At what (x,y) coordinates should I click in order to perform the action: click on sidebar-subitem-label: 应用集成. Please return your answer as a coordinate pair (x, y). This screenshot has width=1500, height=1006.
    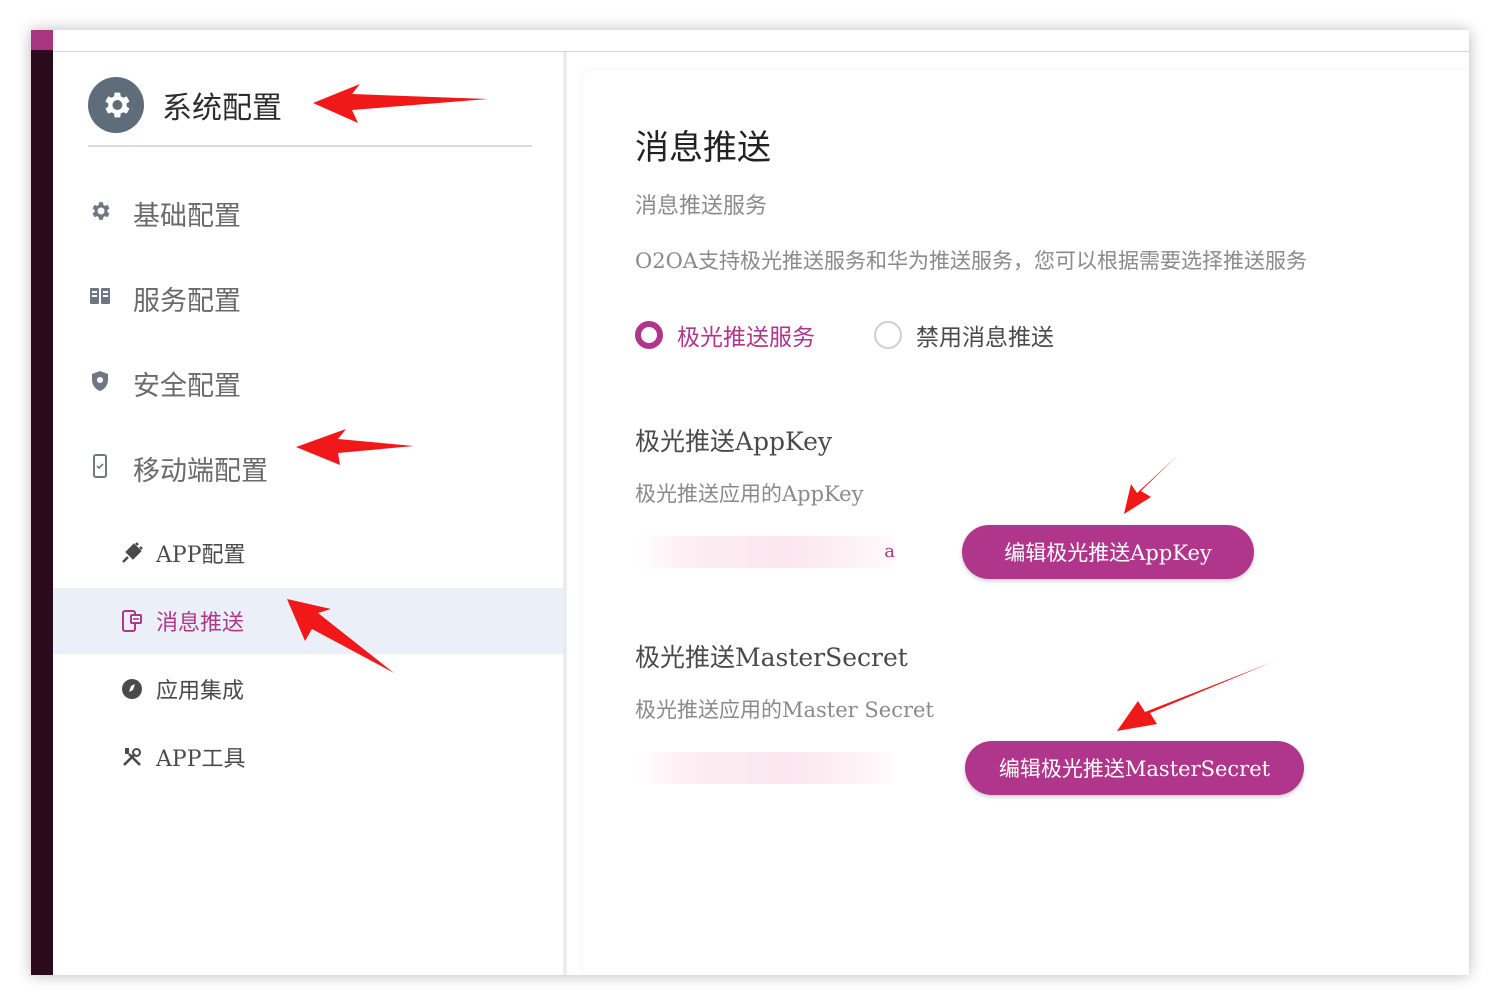
    Looking at the image, I should click on (200, 691).